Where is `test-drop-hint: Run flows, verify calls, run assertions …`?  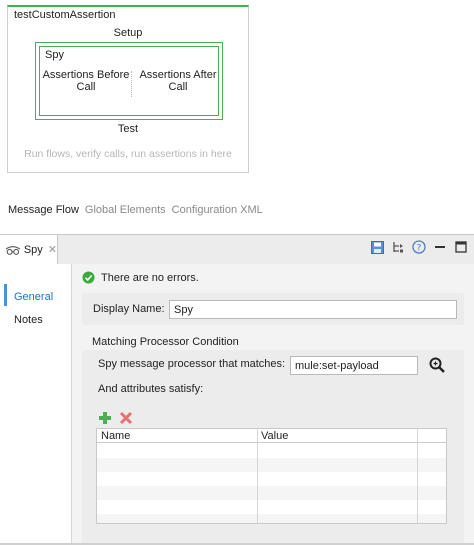
test-drop-hint: Run flows, verify calls, run assertions … is located at coordinates (128, 154).